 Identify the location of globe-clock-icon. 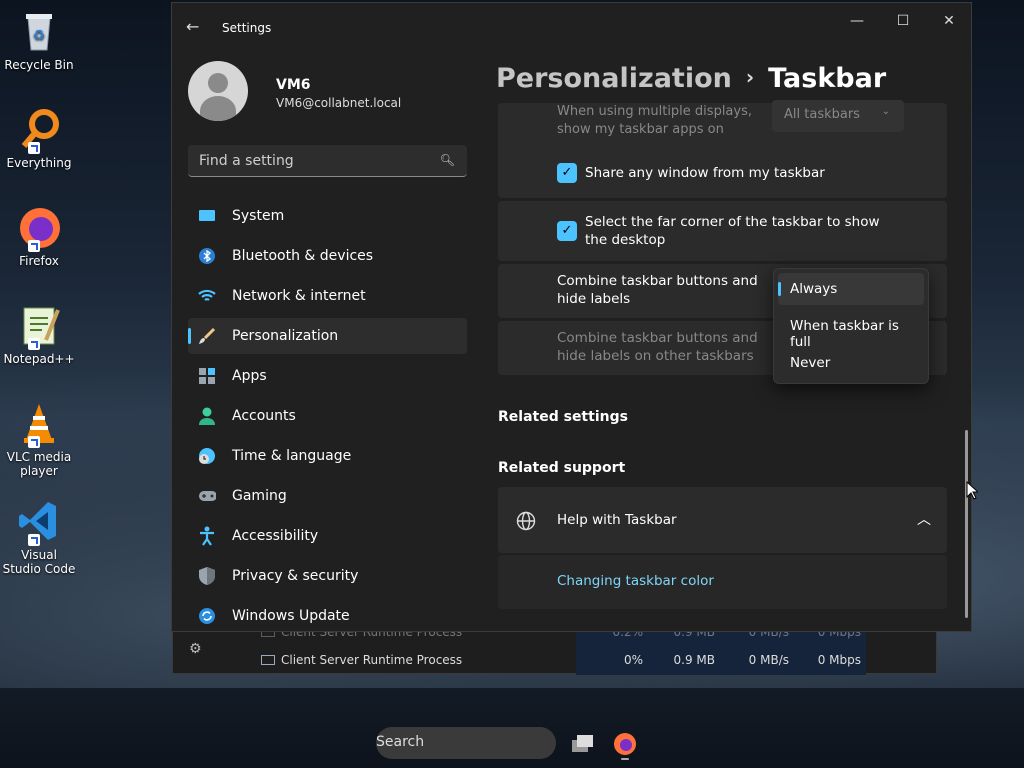
(207, 456).